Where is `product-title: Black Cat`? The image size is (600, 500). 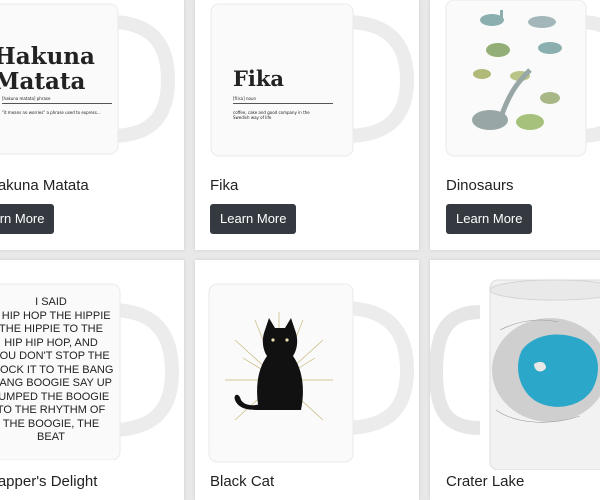 product-title: Black Cat is located at coordinates (242, 481).